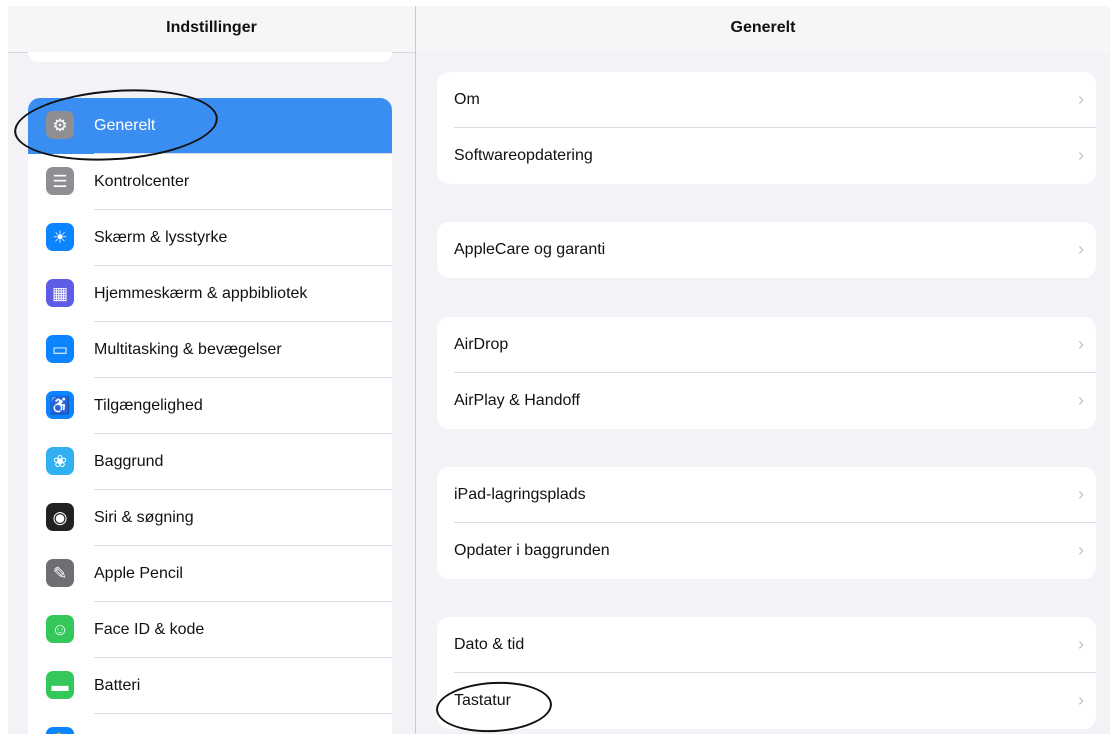 This screenshot has height=735, width=1110. I want to click on sidebar-item-label: Tilgængelighed, so click(148, 405).